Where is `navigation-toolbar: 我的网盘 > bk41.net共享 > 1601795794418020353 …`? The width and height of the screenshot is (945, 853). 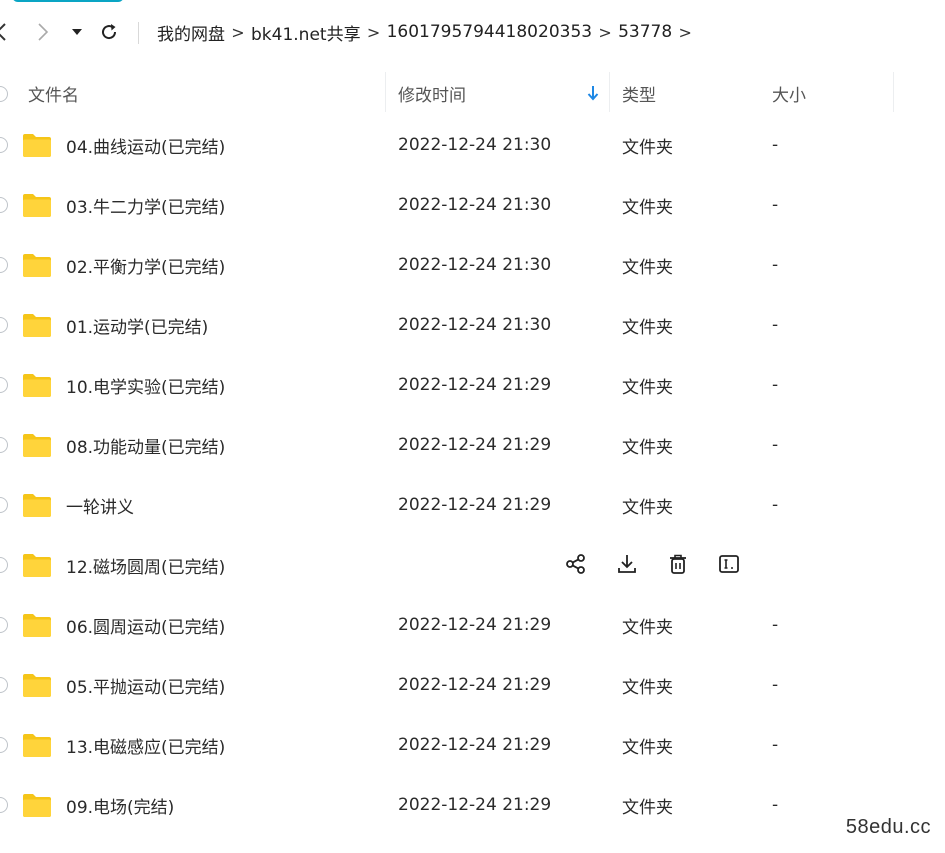
navigation-toolbar: 我的网盘 > bk41.net共享 > 1601795794418020353 … is located at coordinates (472, 40).